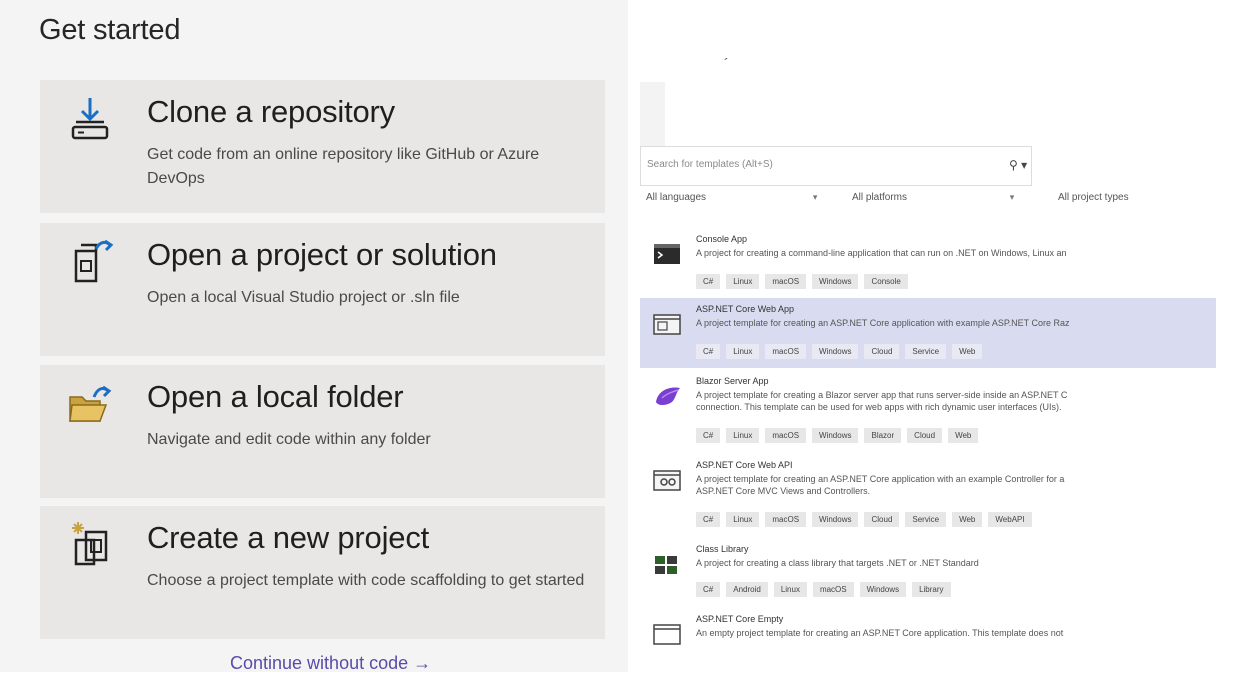  I want to click on web-app-icon, so click(667, 324).